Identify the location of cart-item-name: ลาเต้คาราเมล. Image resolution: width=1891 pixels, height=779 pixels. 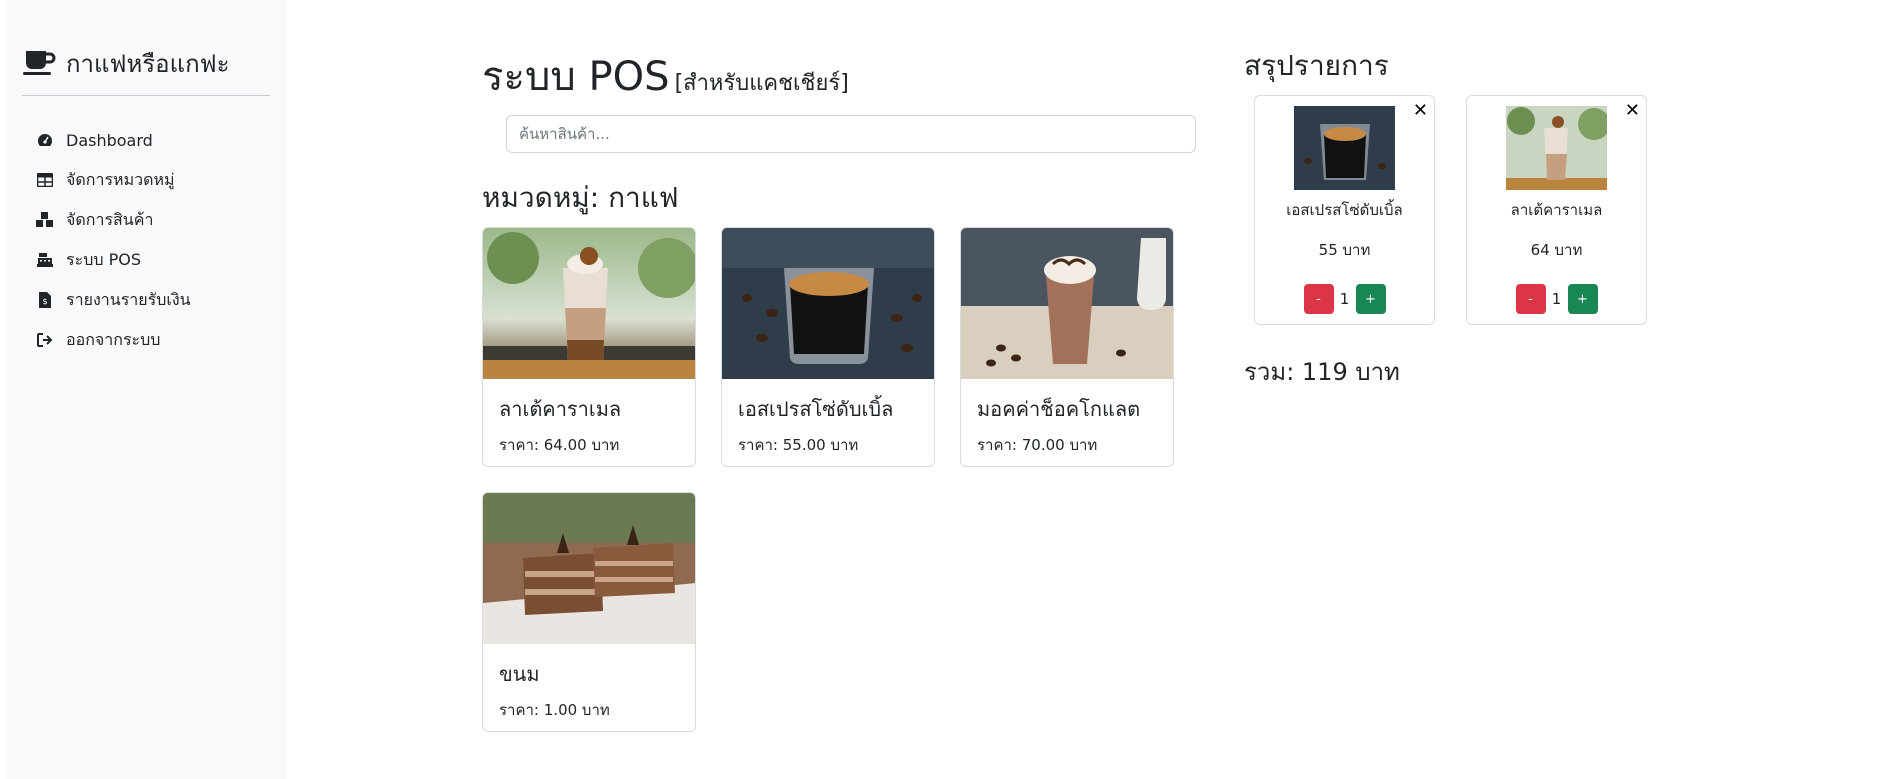
(1556, 210).